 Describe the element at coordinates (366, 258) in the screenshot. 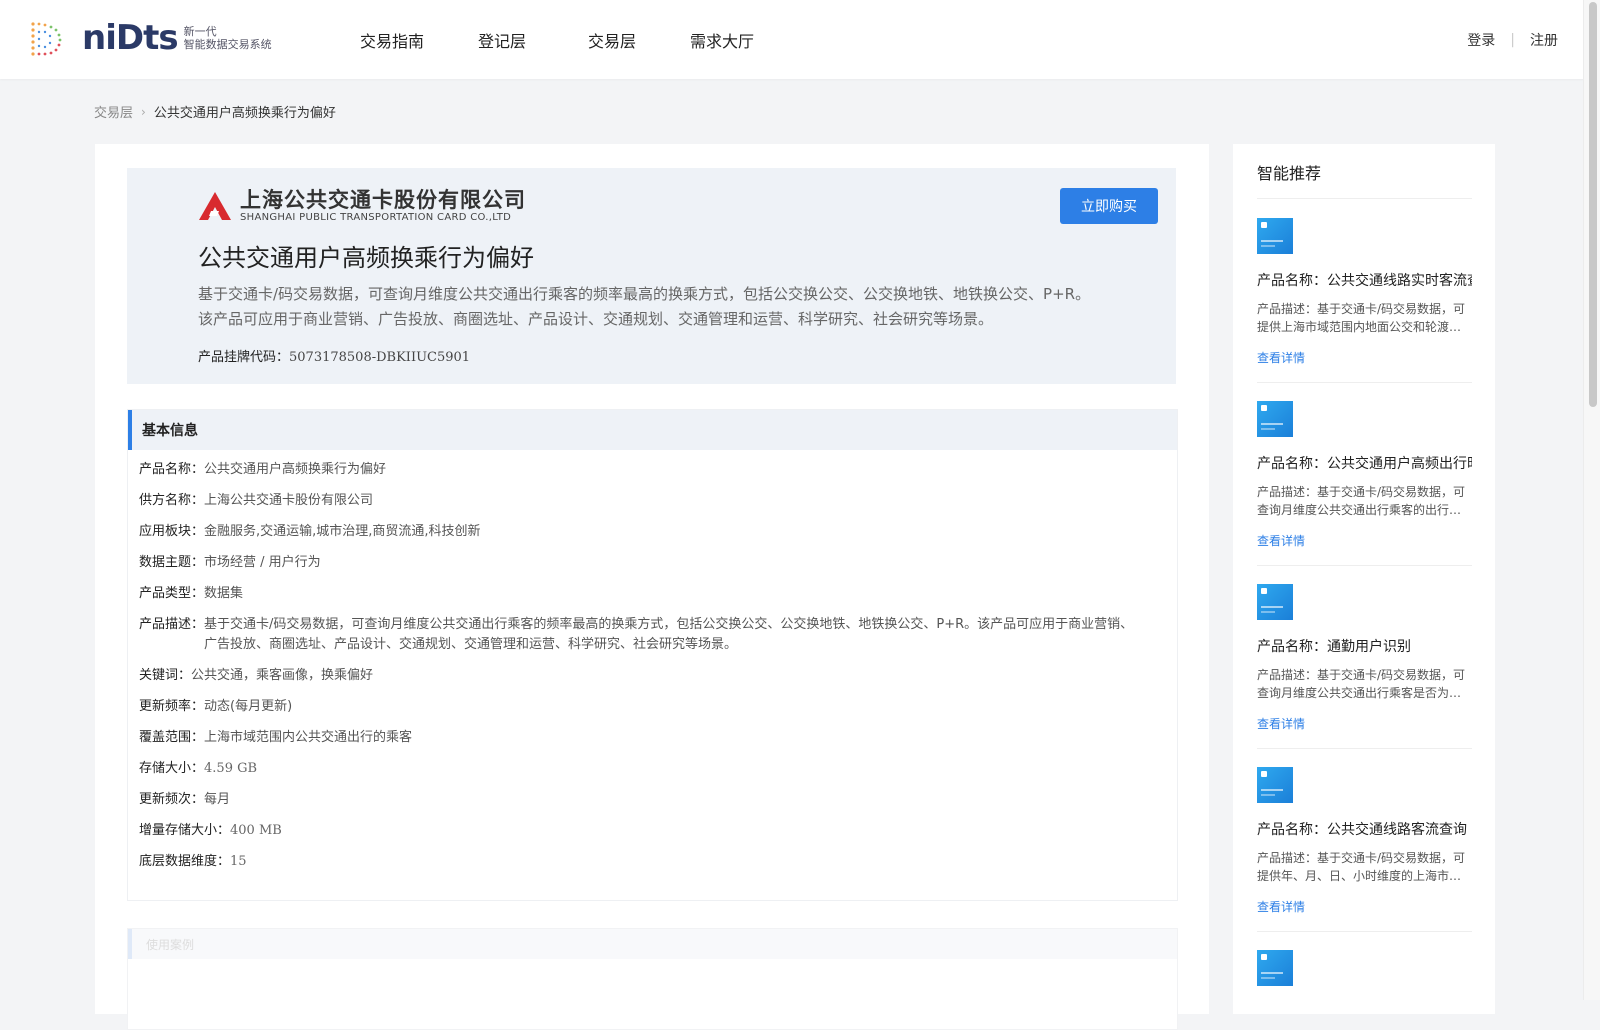

I see `product-title: 公共交通用户高频换乘行为偏好` at that location.